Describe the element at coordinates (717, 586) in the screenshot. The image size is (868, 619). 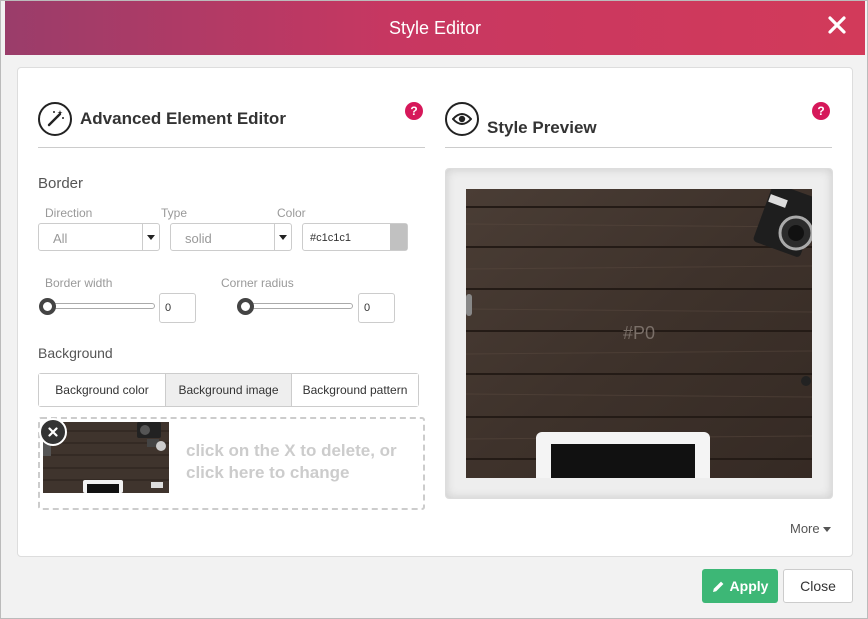
I see `pencil-icon` at that location.